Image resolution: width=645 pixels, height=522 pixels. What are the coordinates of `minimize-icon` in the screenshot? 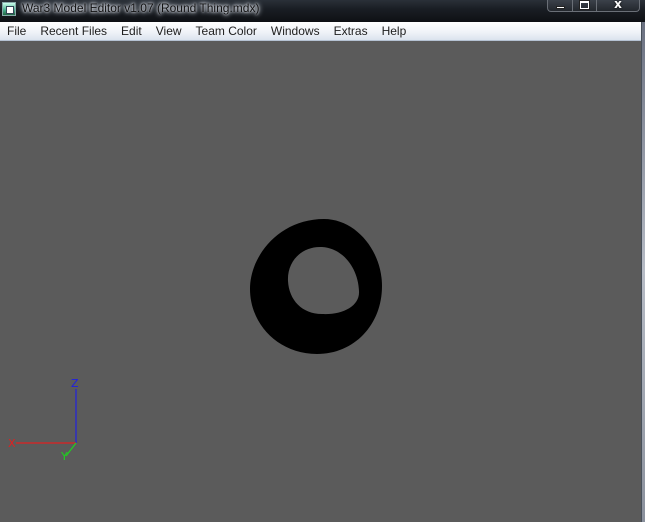 It's located at (560, 7).